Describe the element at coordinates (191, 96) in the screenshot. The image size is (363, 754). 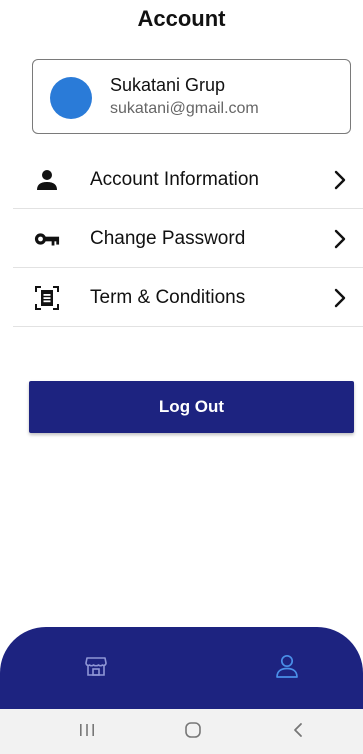
I see `profile-card: Sukatani Grup sukatani@gmail.com` at that location.